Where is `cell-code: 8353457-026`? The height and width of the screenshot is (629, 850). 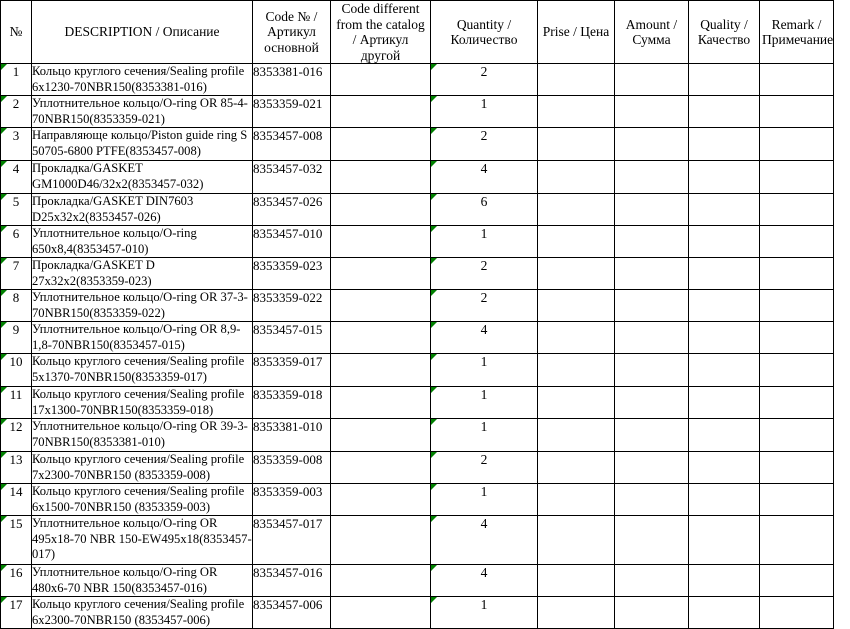 cell-code: 8353457-026 is located at coordinates (291, 209).